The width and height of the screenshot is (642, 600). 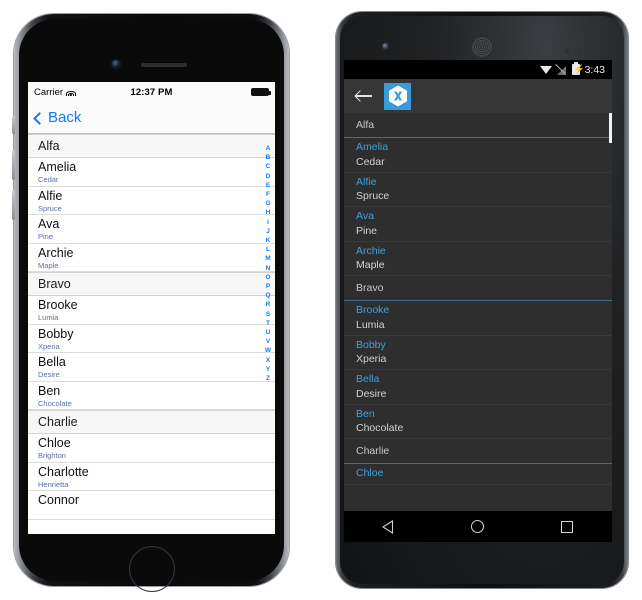 I want to click on list-item-detail: Brighton, so click(x=52, y=455).